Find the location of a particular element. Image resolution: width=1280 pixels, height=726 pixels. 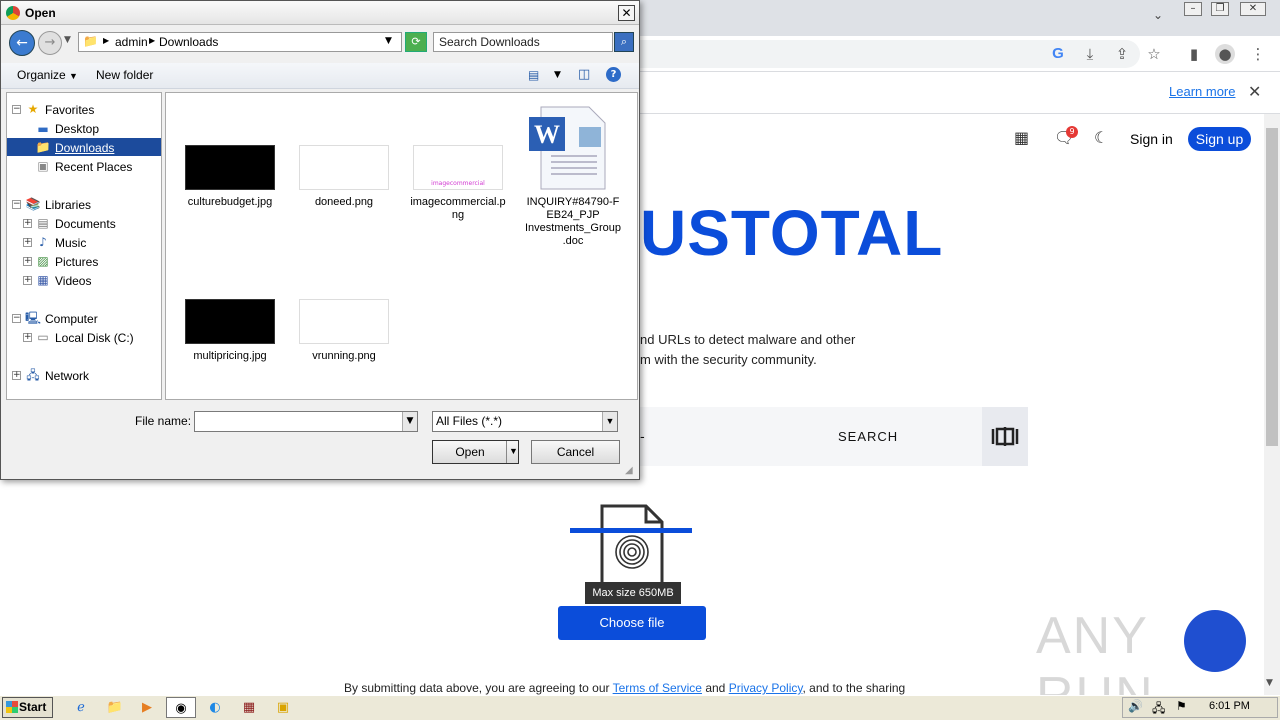

chrome-taskbar-icon: ◉ is located at coordinates (181, 707).